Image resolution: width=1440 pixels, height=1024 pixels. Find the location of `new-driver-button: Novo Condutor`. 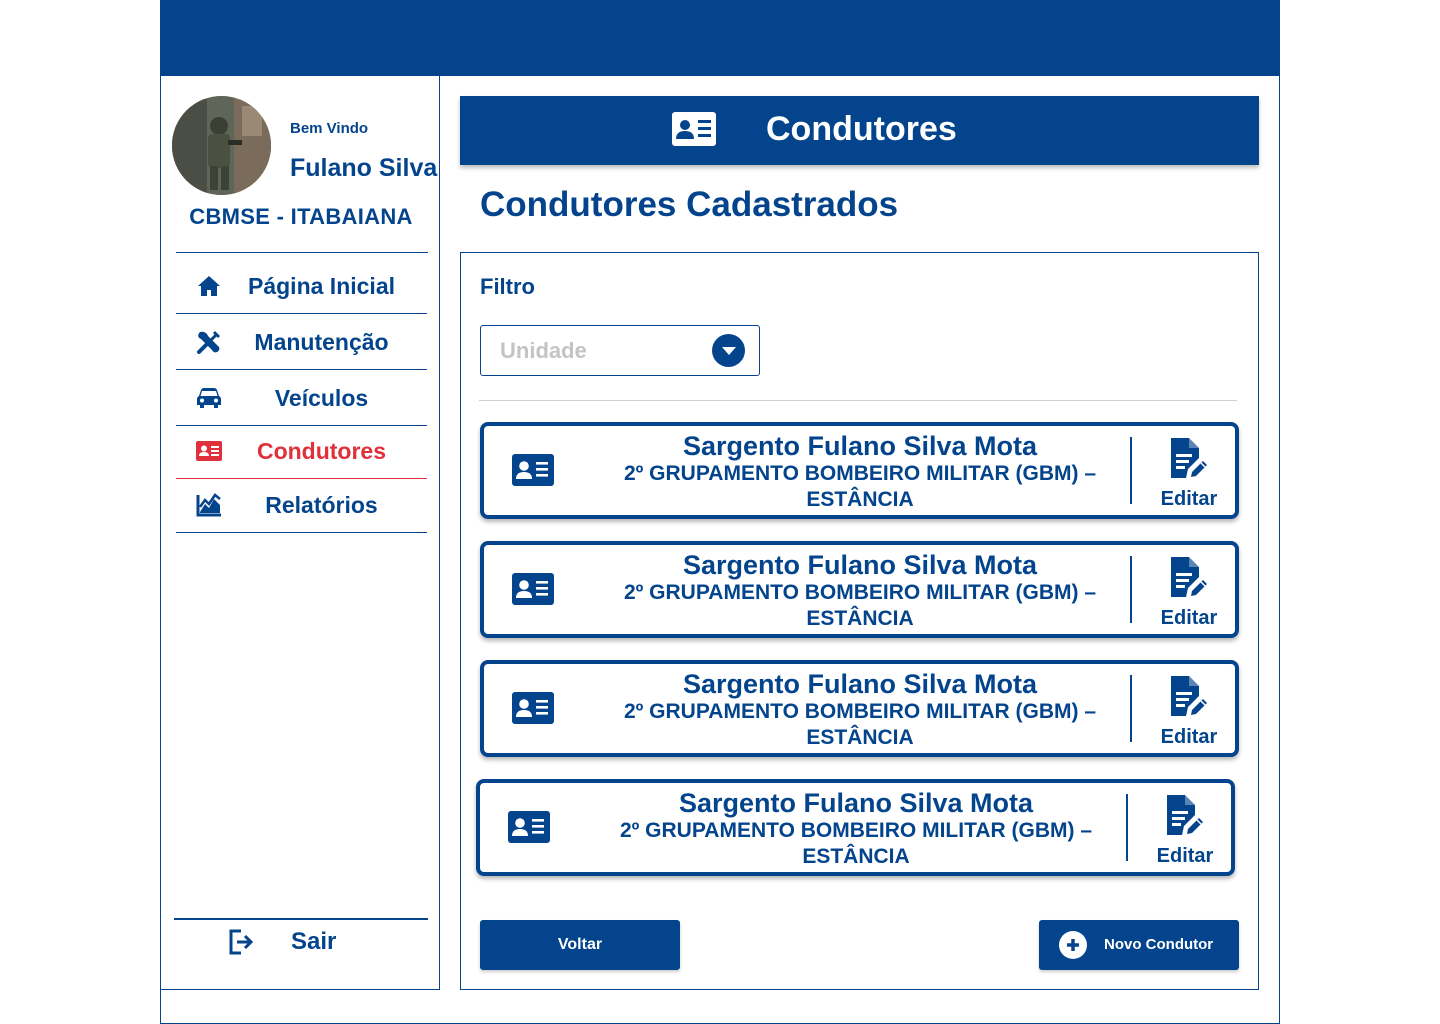

new-driver-button: Novo Condutor is located at coordinates (1139, 945).